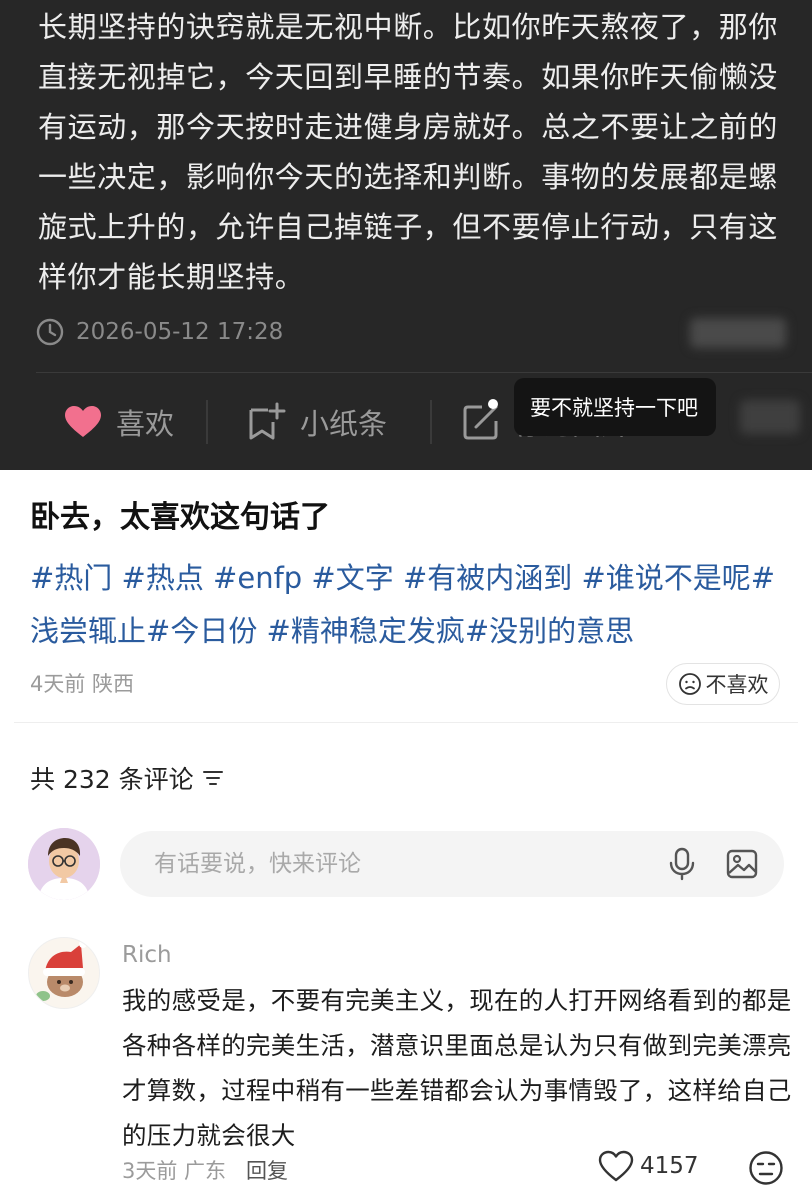 Image resolution: width=812 pixels, height=1200 pixels. Describe the element at coordinates (212, 778) in the screenshot. I see `sort-icon` at that location.